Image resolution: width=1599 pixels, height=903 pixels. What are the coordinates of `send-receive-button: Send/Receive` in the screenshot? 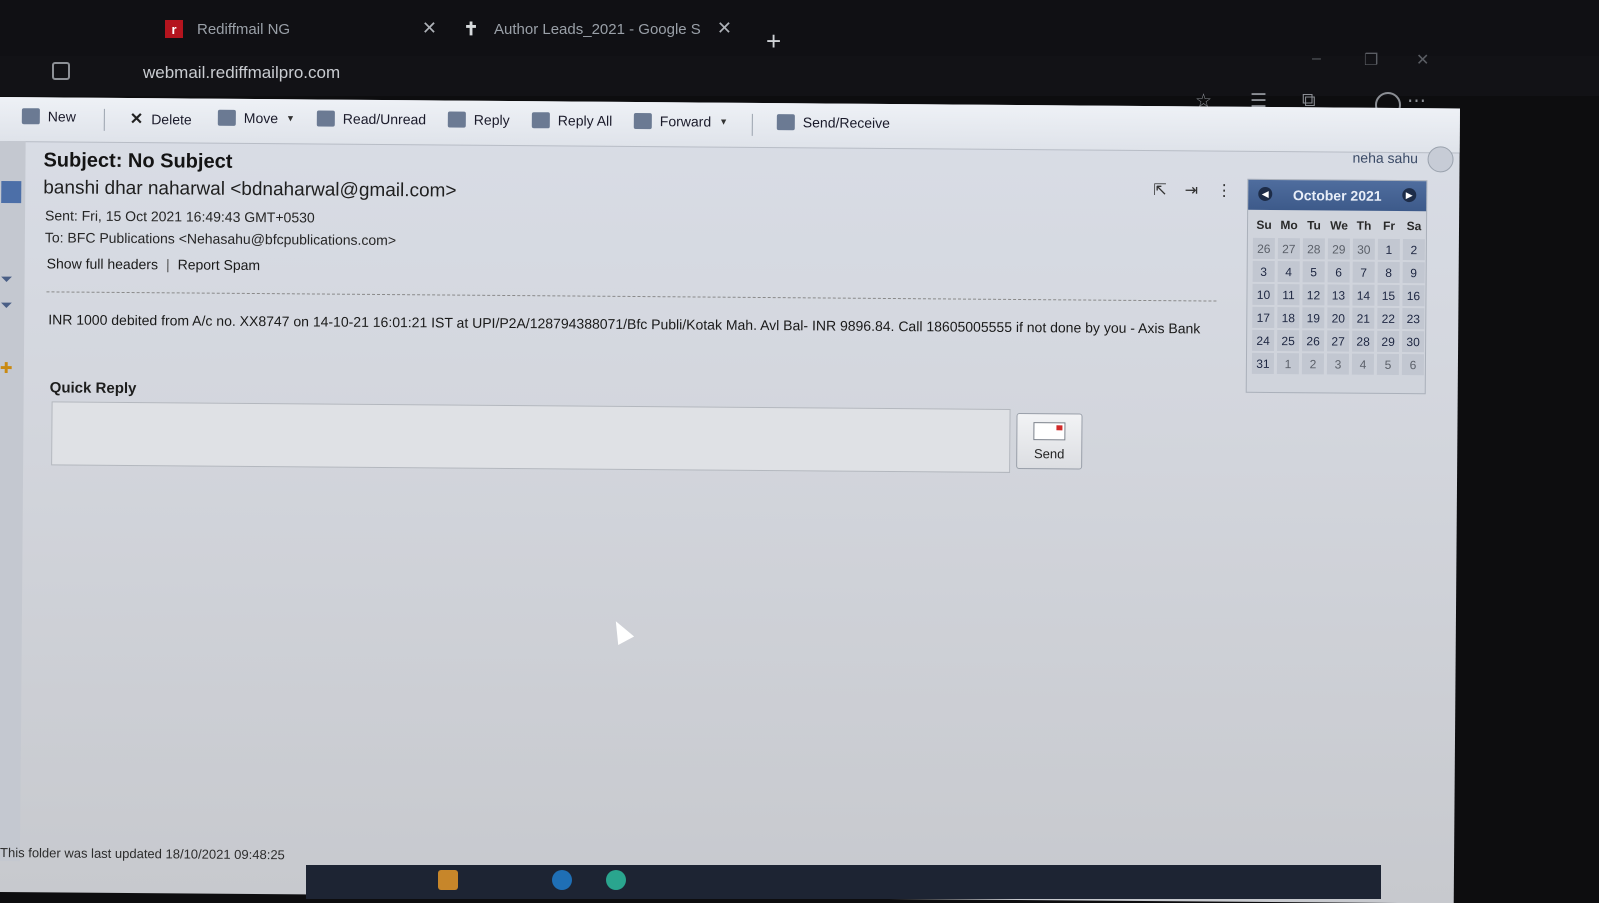 It's located at (833, 122).